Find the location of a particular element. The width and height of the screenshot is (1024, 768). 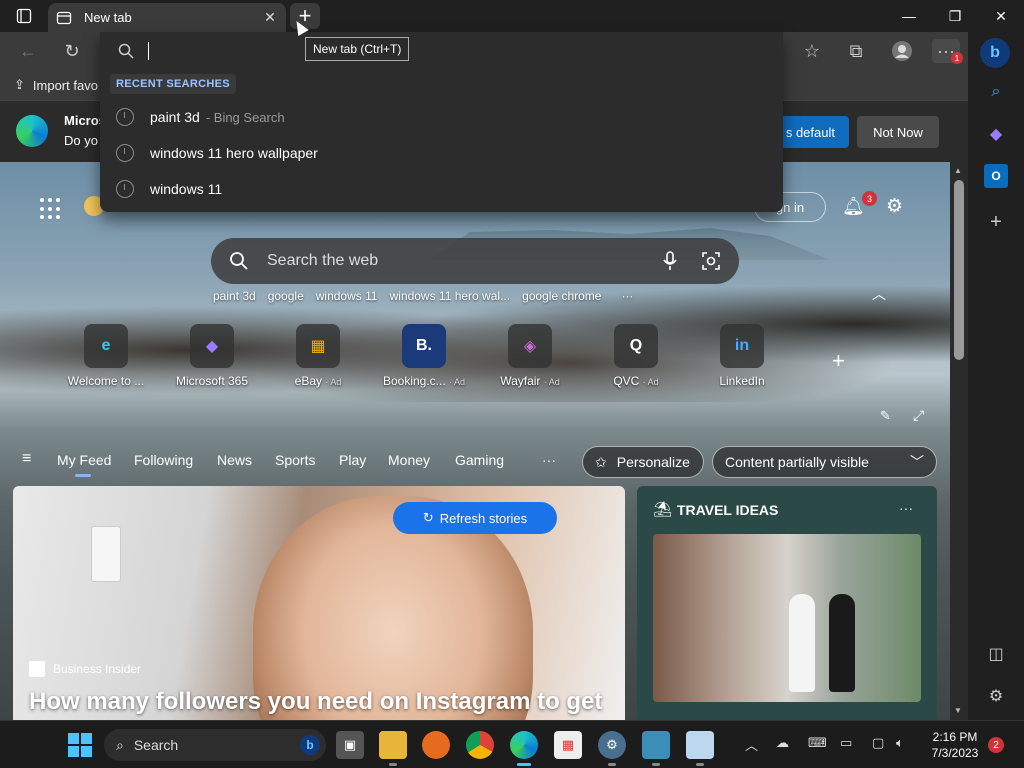

import-favorites-link: Import favo is located at coordinates (65, 85).